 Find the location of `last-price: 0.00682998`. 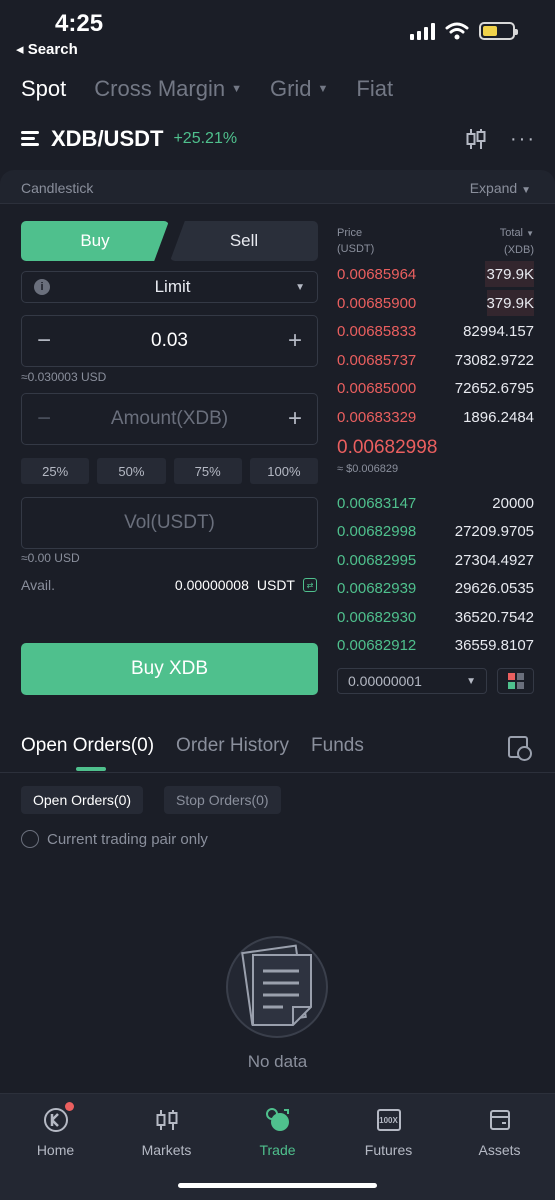

last-price: 0.00682998 is located at coordinates (387, 447).